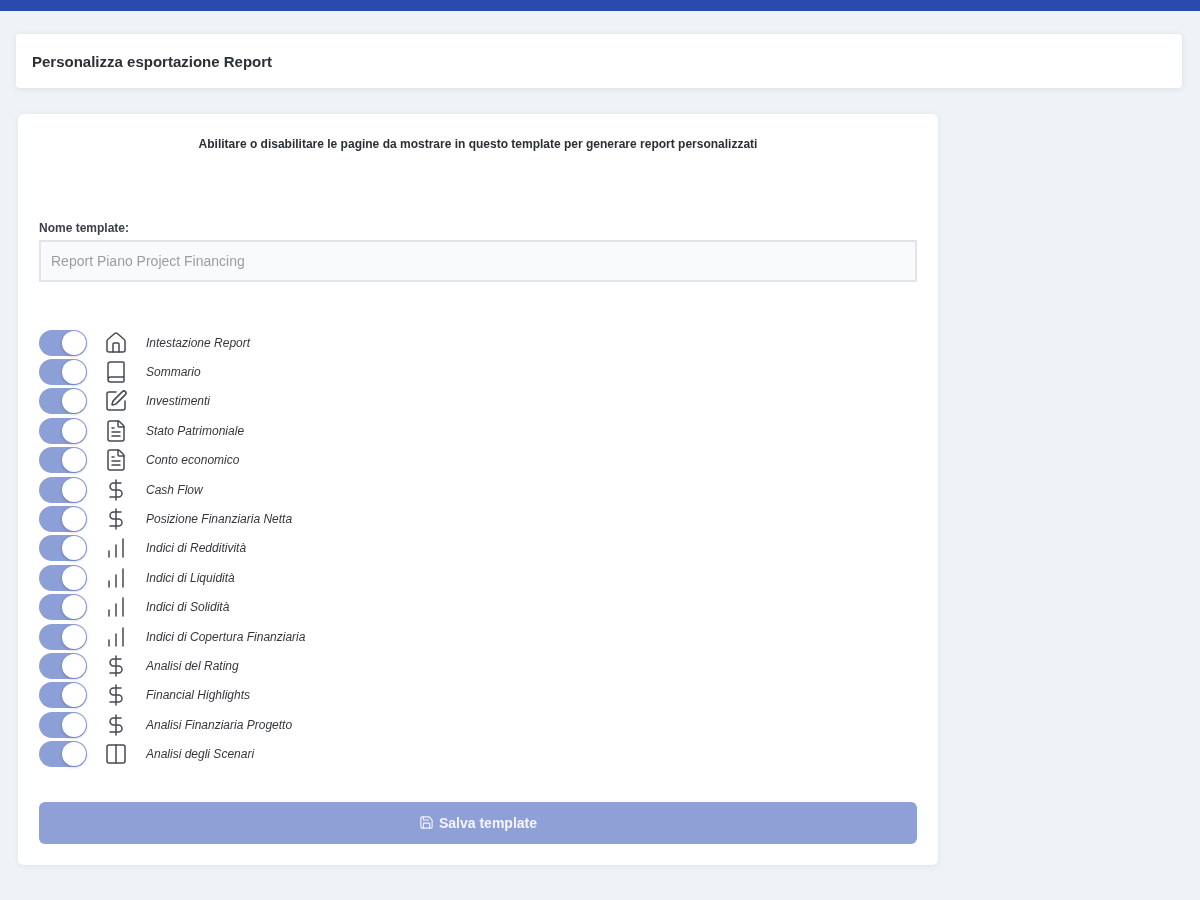 Image resolution: width=1200 pixels, height=900 pixels. What do you see at coordinates (219, 519) in the screenshot?
I see `page-label: Posizione Finanziaria Netta` at bounding box center [219, 519].